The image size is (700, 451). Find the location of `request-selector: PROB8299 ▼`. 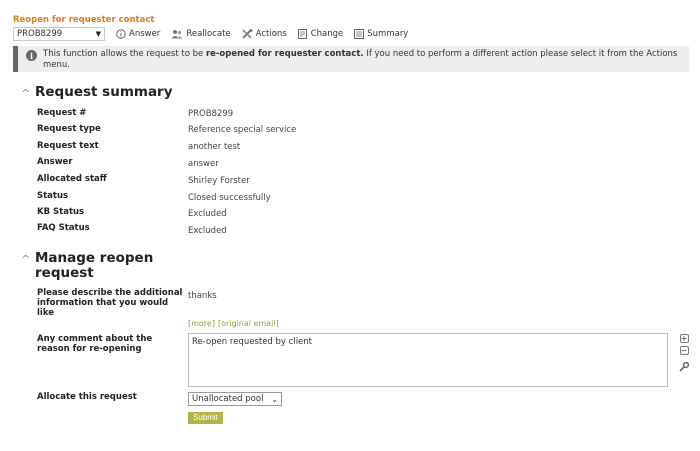

request-selector: PROB8299 ▼ is located at coordinates (59, 34).